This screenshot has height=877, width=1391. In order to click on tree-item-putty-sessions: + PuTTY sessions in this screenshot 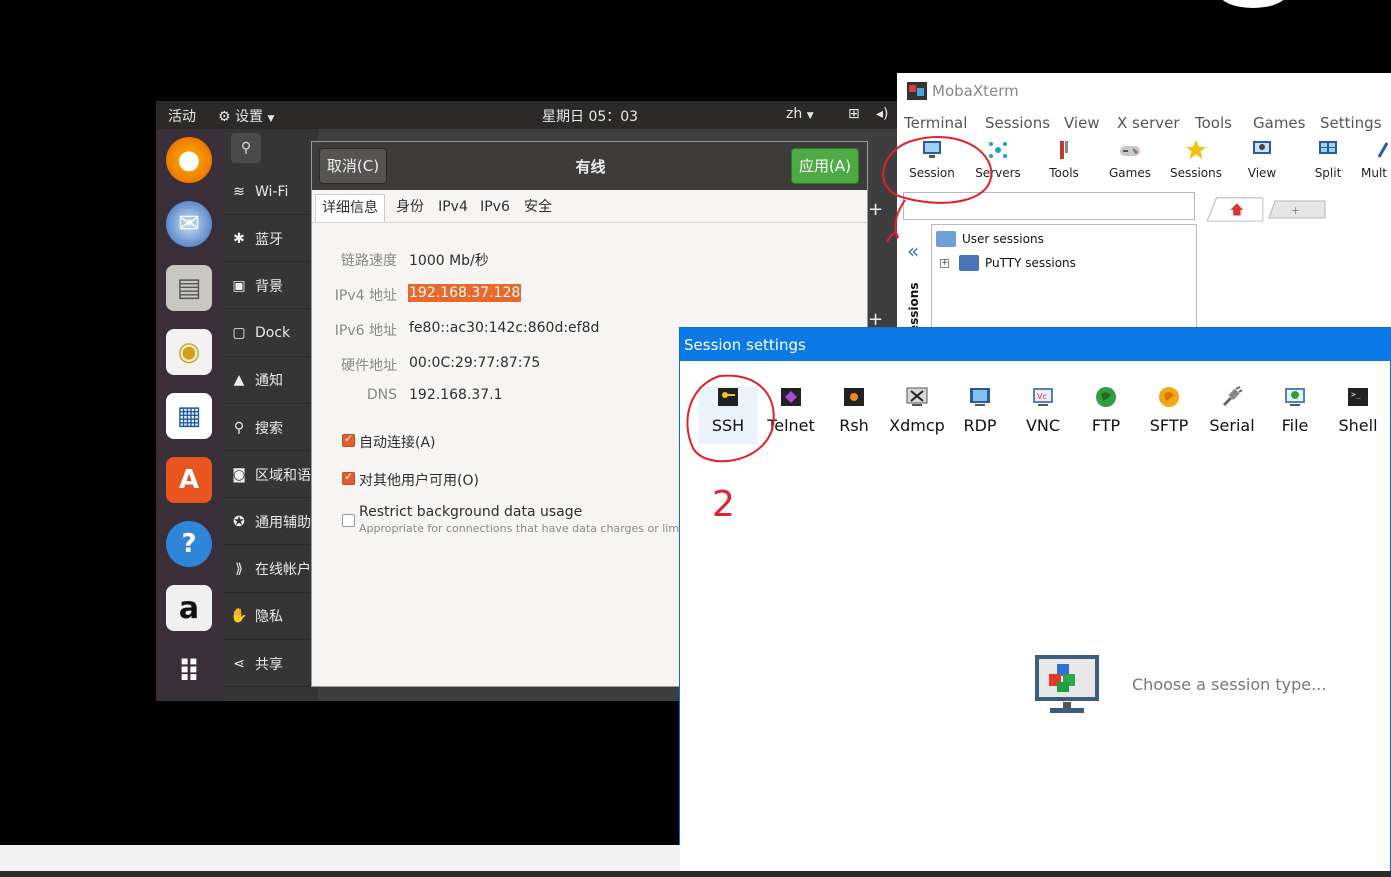, I will do `click(1008, 263)`.